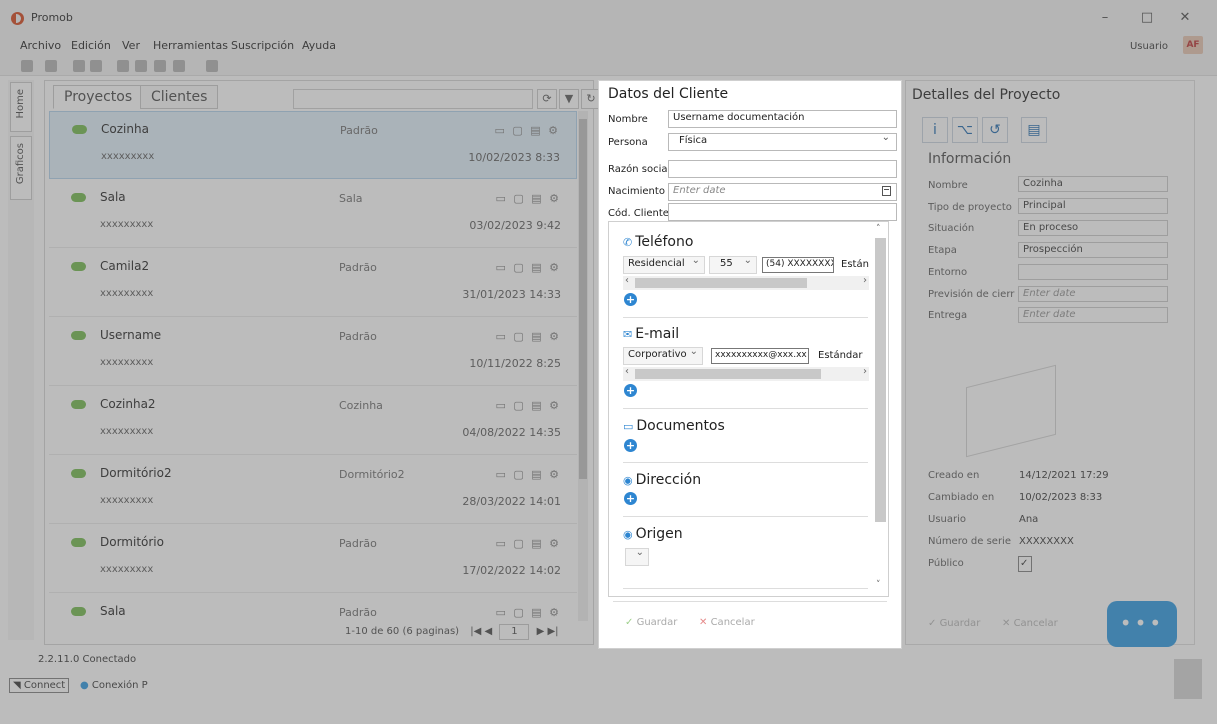 This screenshot has width=1217, height=724. What do you see at coordinates (628, 334) in the screenshot?
I see `envelope-icon: ✉` at bounding box center [628, 334].